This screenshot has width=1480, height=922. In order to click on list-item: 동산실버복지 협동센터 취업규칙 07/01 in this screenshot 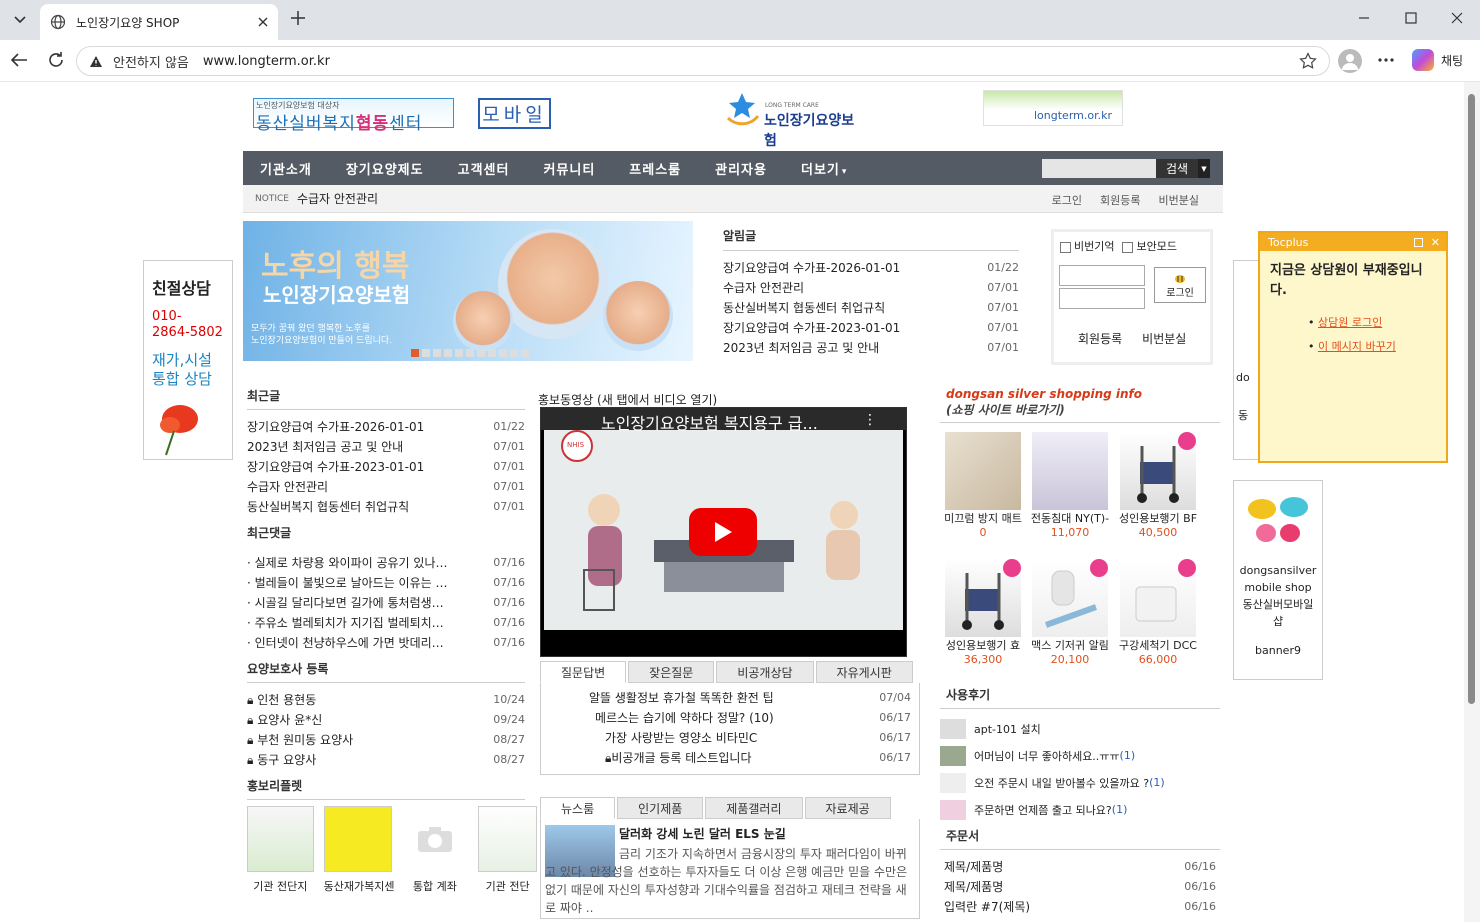, I will do `click(871, 307)`.